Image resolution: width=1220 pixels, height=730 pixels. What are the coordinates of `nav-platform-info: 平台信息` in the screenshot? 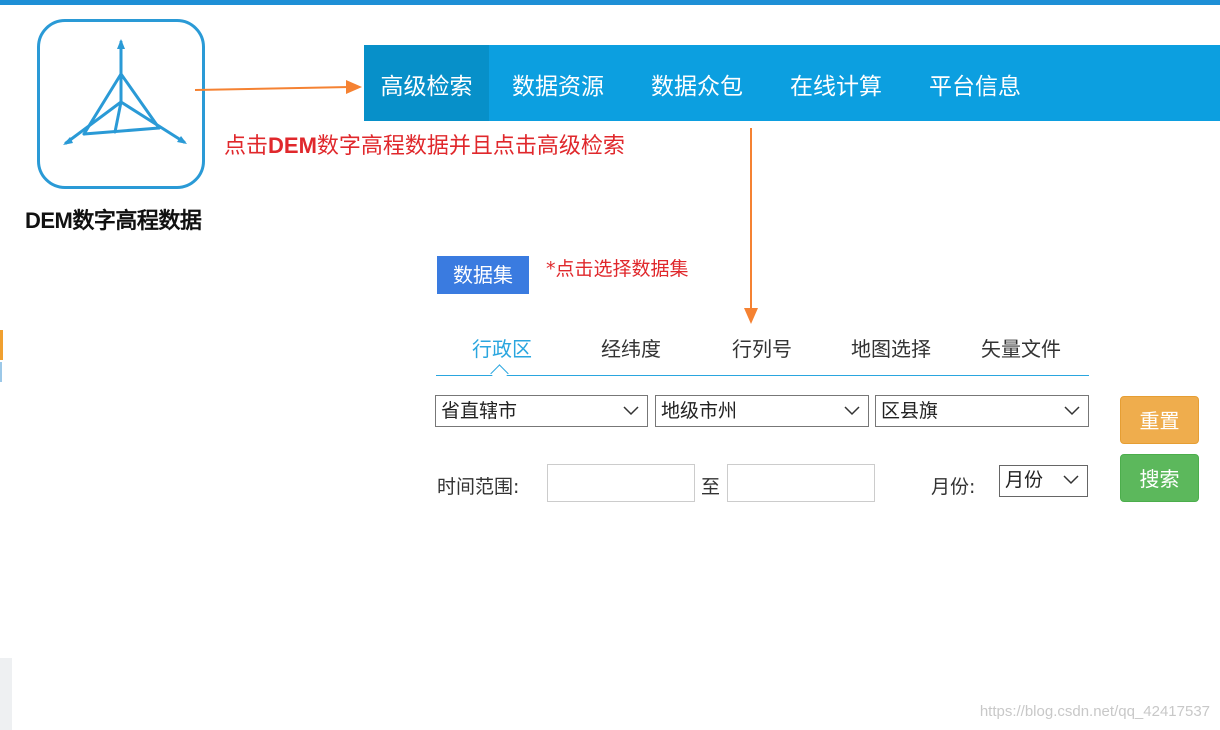 It's located at (975, 83).